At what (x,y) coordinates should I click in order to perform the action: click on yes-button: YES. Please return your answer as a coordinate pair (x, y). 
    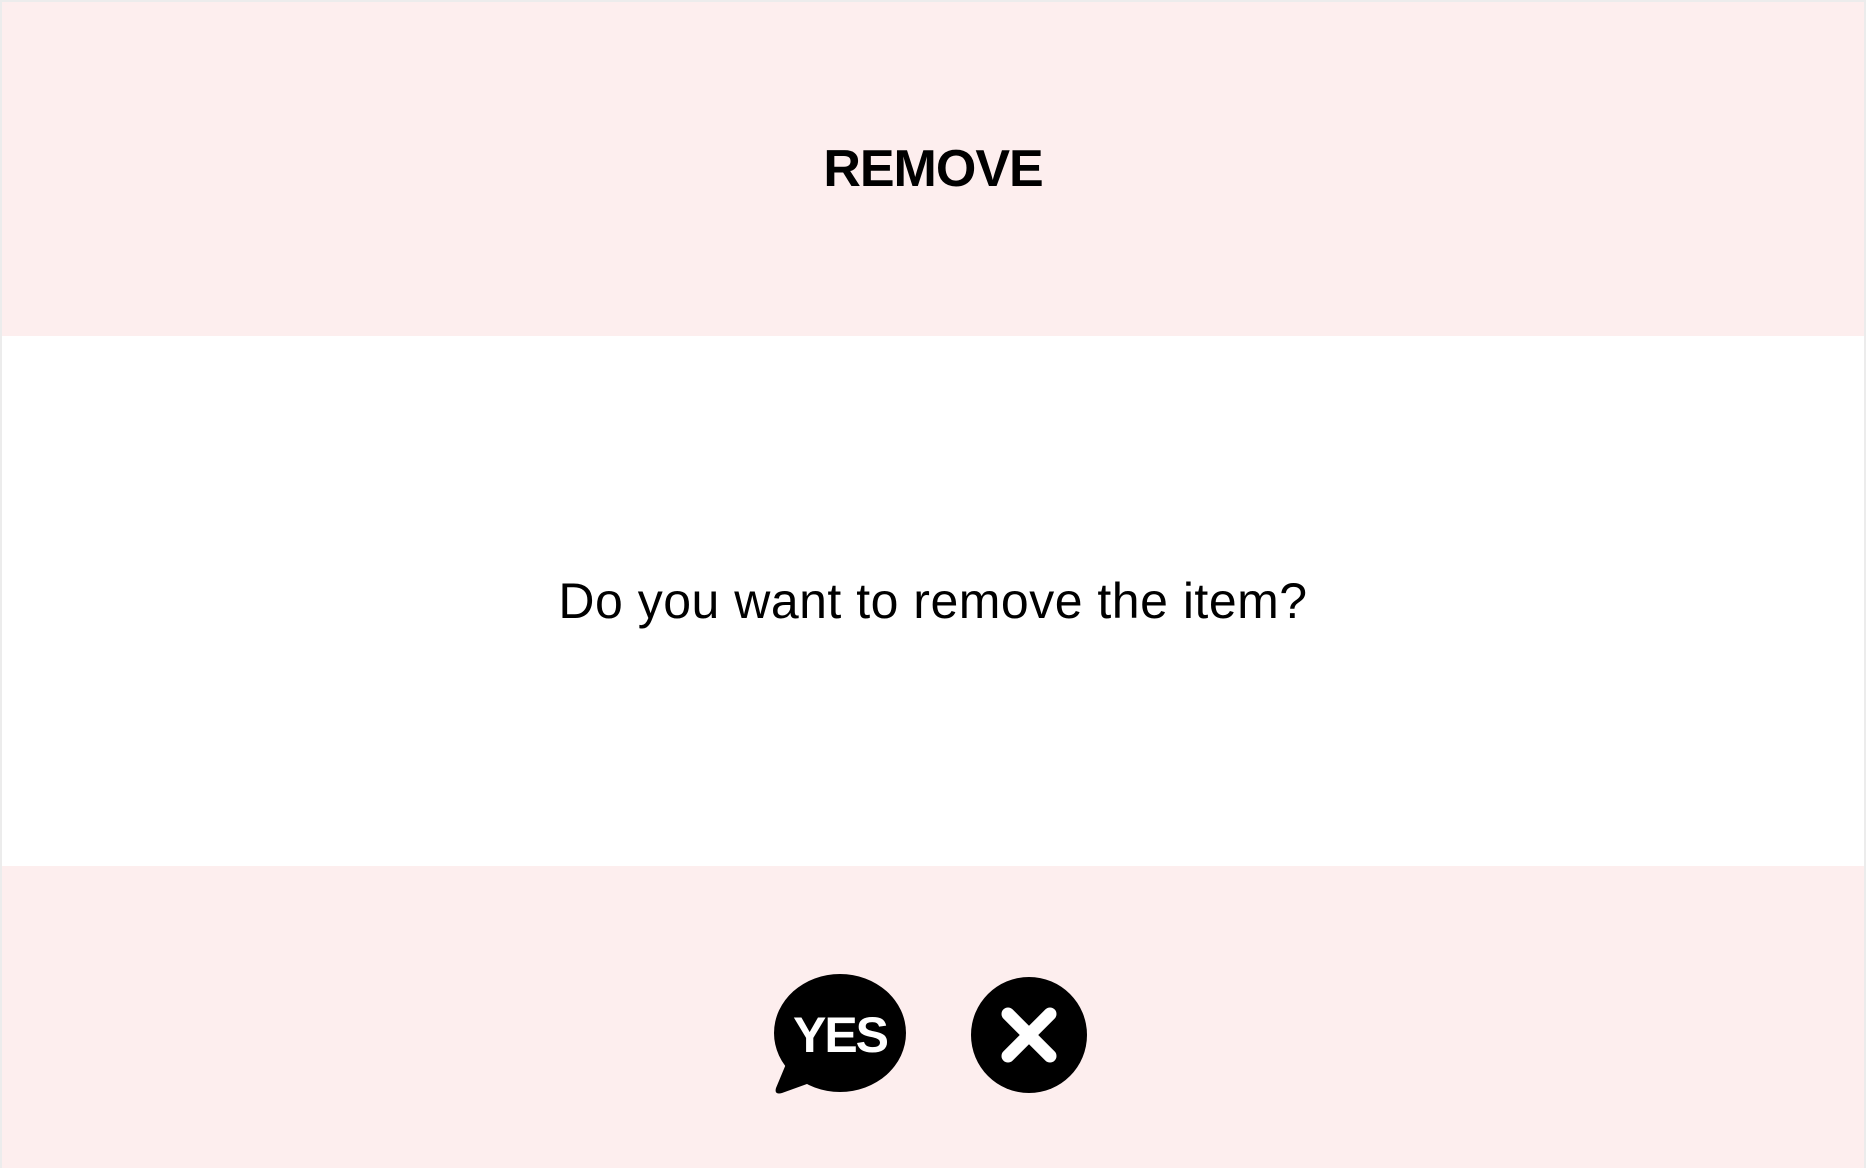
    Looking at the image, I should click on (840, 1037).